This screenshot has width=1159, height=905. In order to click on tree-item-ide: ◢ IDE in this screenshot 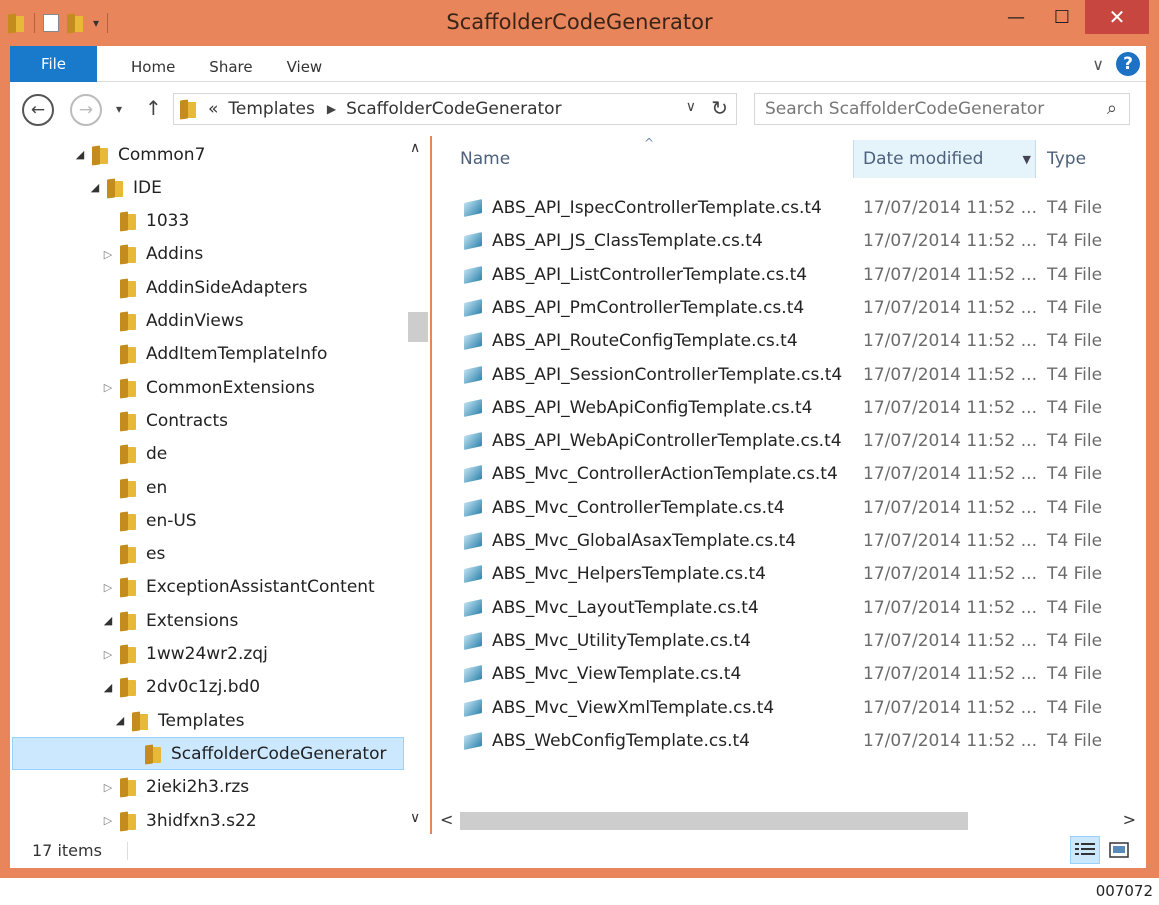, I will do `click(124, 187)`.